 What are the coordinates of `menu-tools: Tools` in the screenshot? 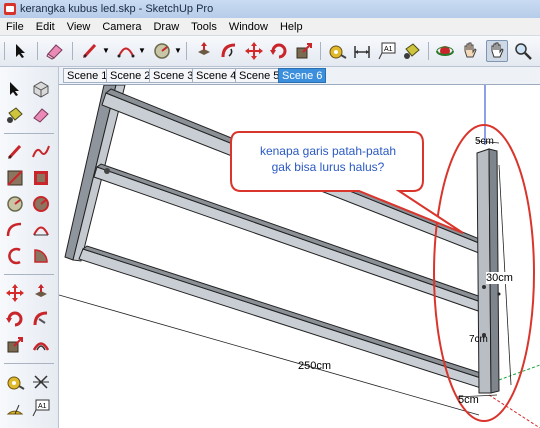 It's located at (204, 27).